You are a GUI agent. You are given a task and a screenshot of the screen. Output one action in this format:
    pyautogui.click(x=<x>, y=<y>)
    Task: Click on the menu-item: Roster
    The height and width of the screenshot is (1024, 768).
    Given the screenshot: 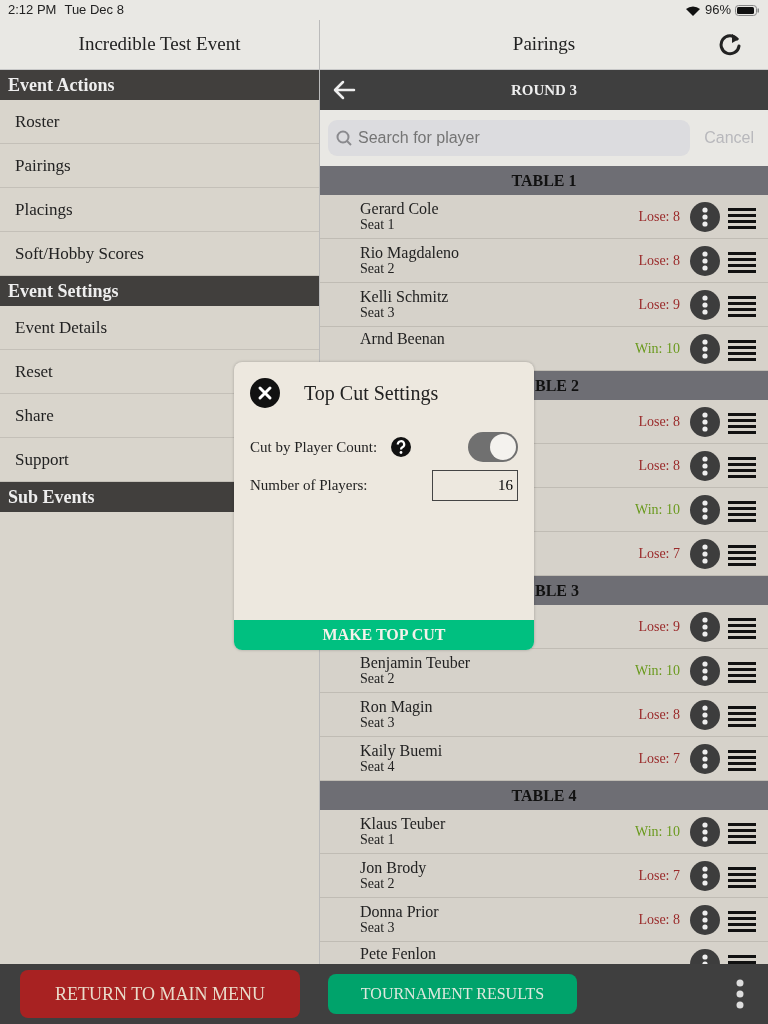 What is the action you would take?
    pyautogui.click(x=159, y=122)
    